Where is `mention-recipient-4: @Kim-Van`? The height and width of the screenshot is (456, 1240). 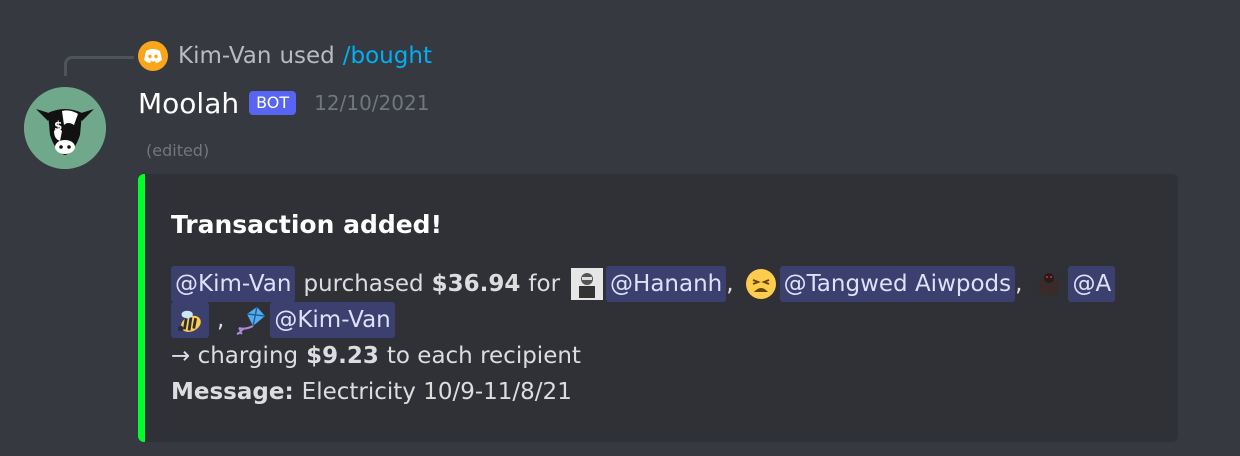
mention-recipient-4: @Kim-Van is located at coordinates (332, 320).